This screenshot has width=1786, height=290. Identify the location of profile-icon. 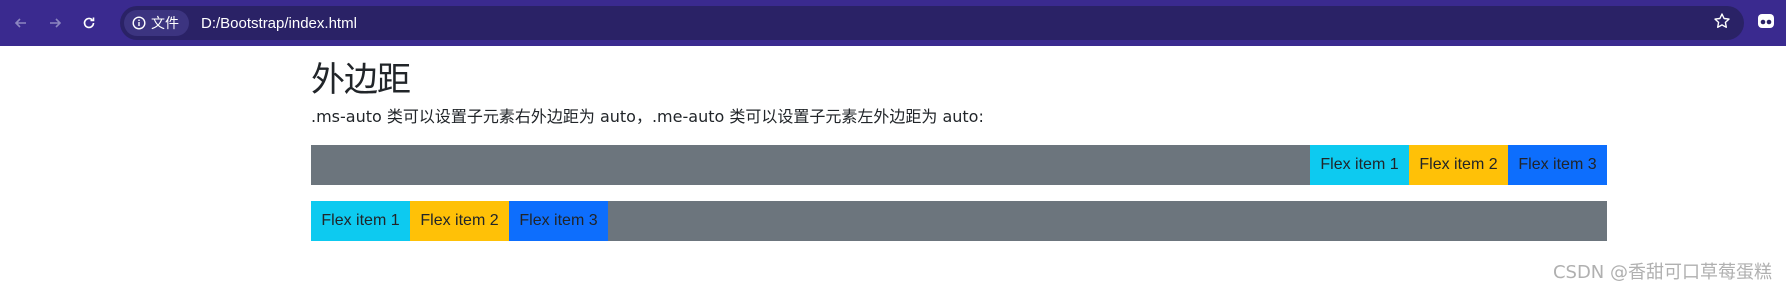
(1766, 23).